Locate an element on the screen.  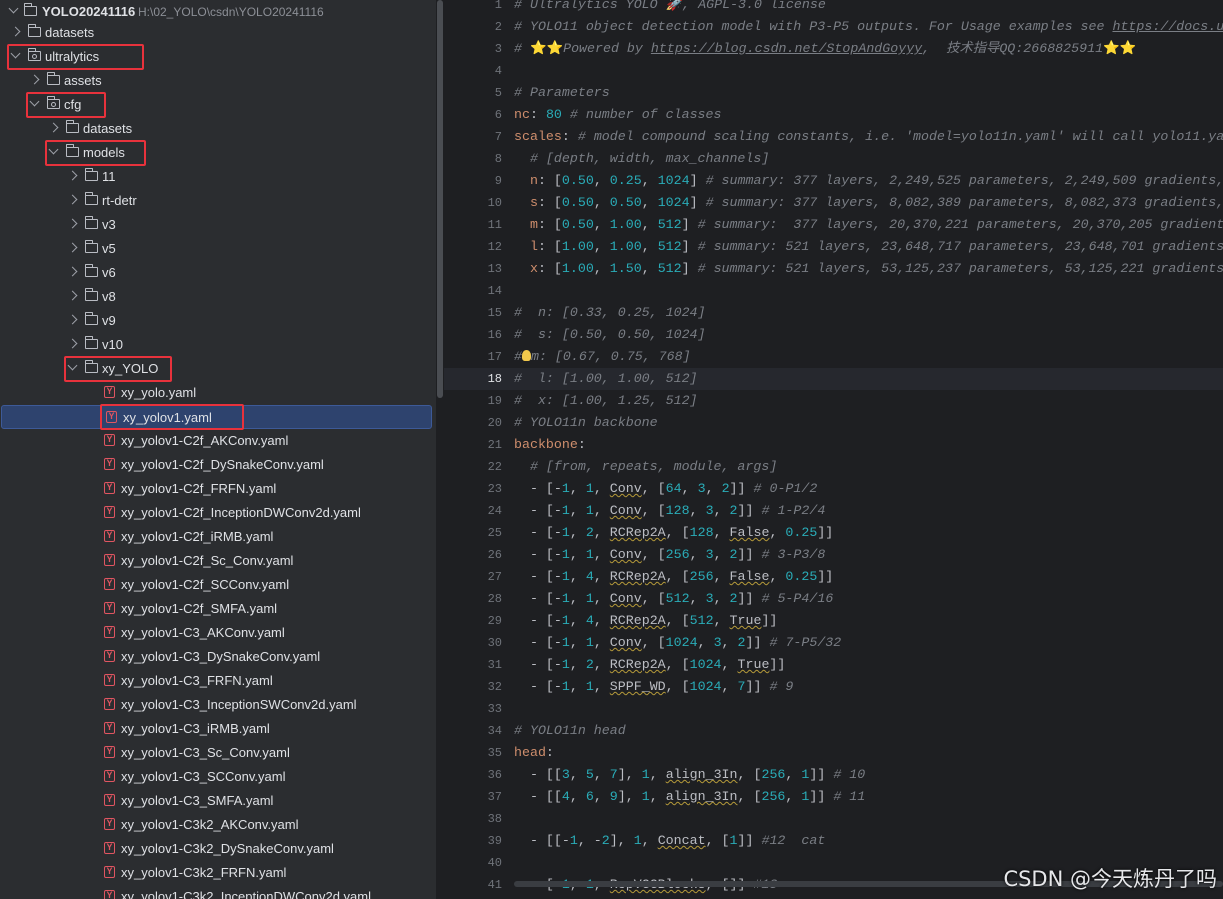
code-line: - [-1, 1, Conv, [64, 3, 2]] # 0-P1/2 is located at coordinates (665, 489).